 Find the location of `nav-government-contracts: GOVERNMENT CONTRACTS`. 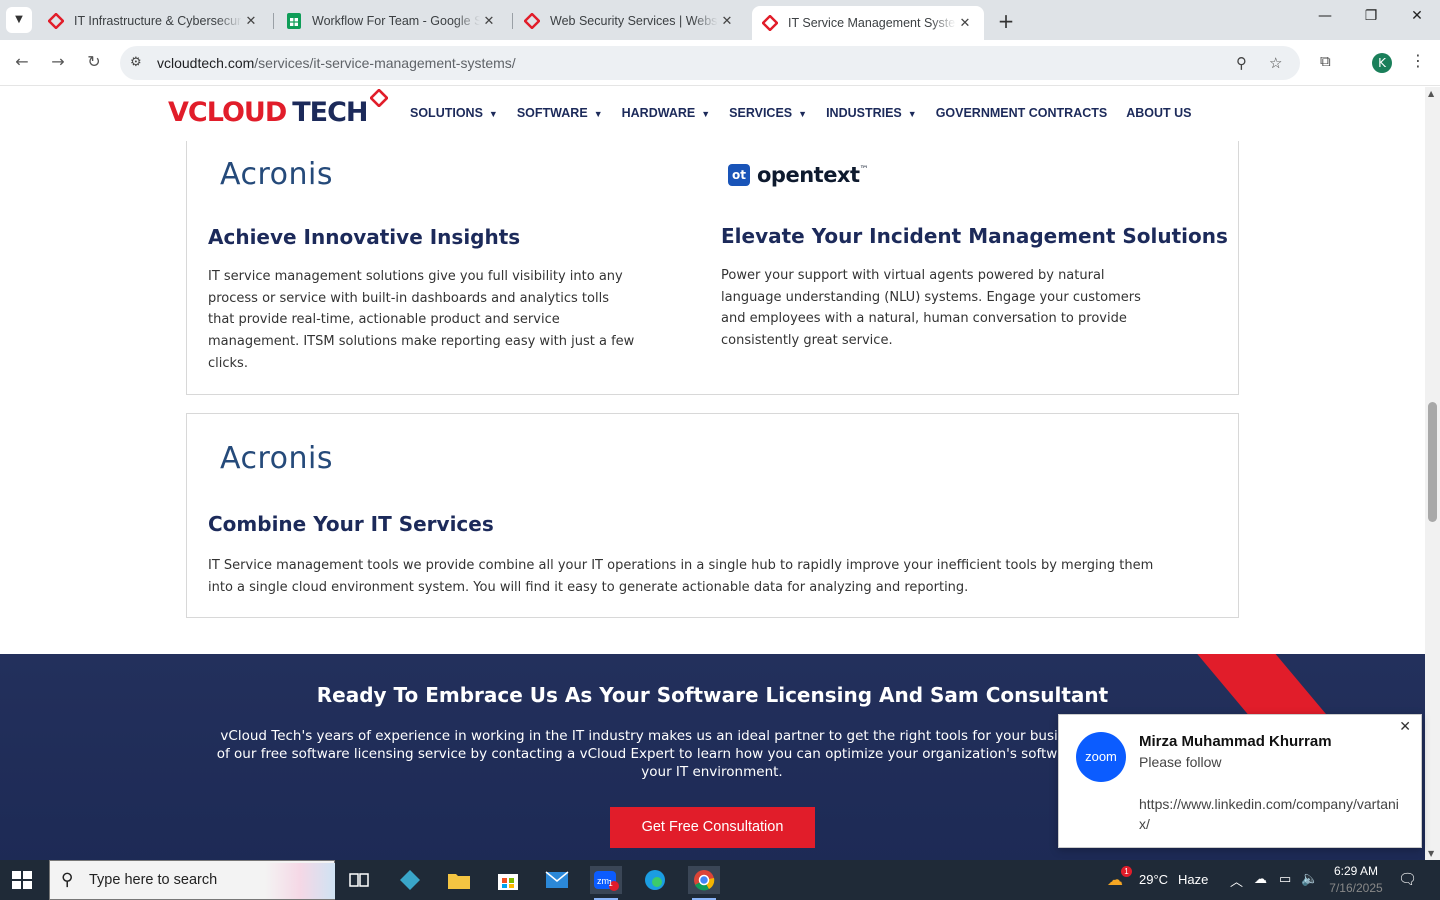

nav-government-contracts: GOVERNMENT CONTRACTS is located at coordinates (1022, 113).